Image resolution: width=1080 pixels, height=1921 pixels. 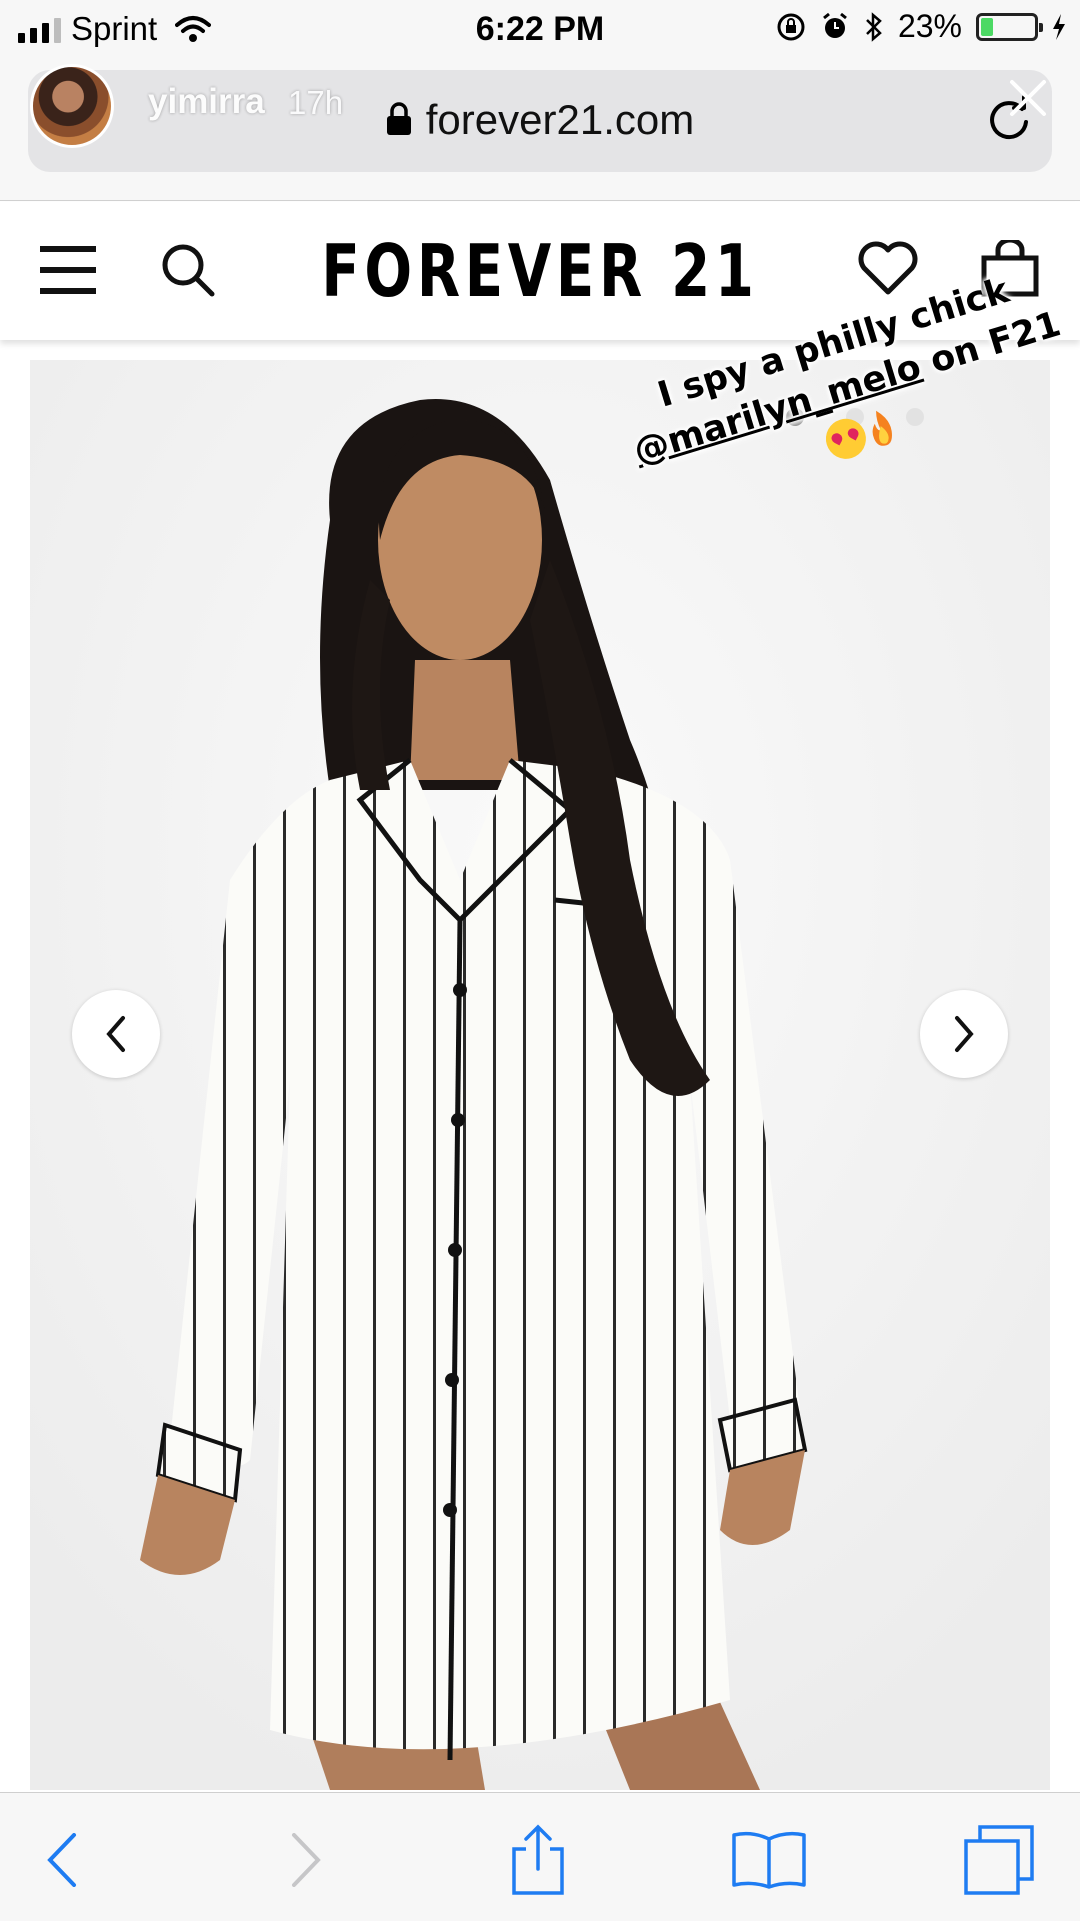 What do you see at coordinates (72, 106) in the screenshot?
I see `story-avatar` at bounding box center [72, 106].